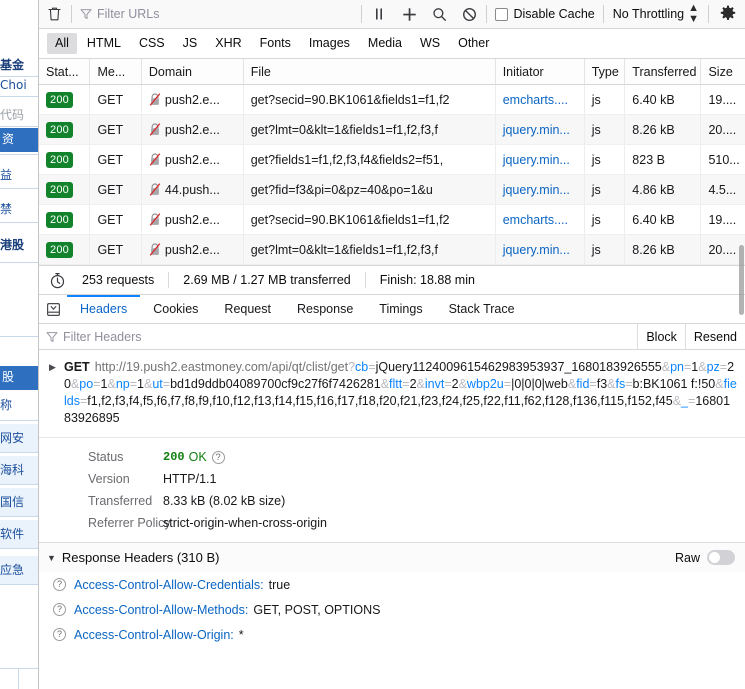  Describe the element at coordinates (102, 337) in the screenshot. I see `filter-headers-input: Filter Headers` at that location.